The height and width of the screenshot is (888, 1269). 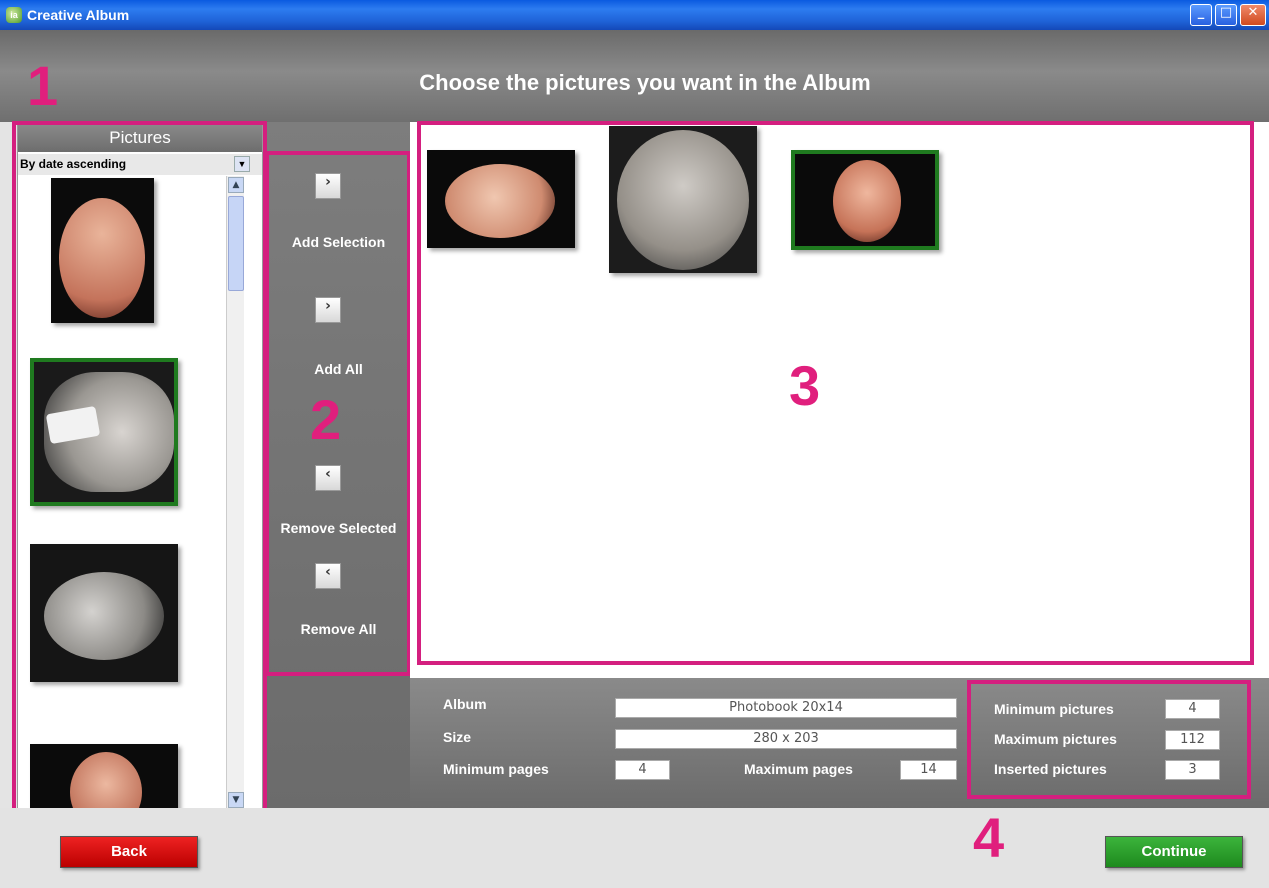 I want to click on size-value: 280 x 203, so click(x=786, y=739).